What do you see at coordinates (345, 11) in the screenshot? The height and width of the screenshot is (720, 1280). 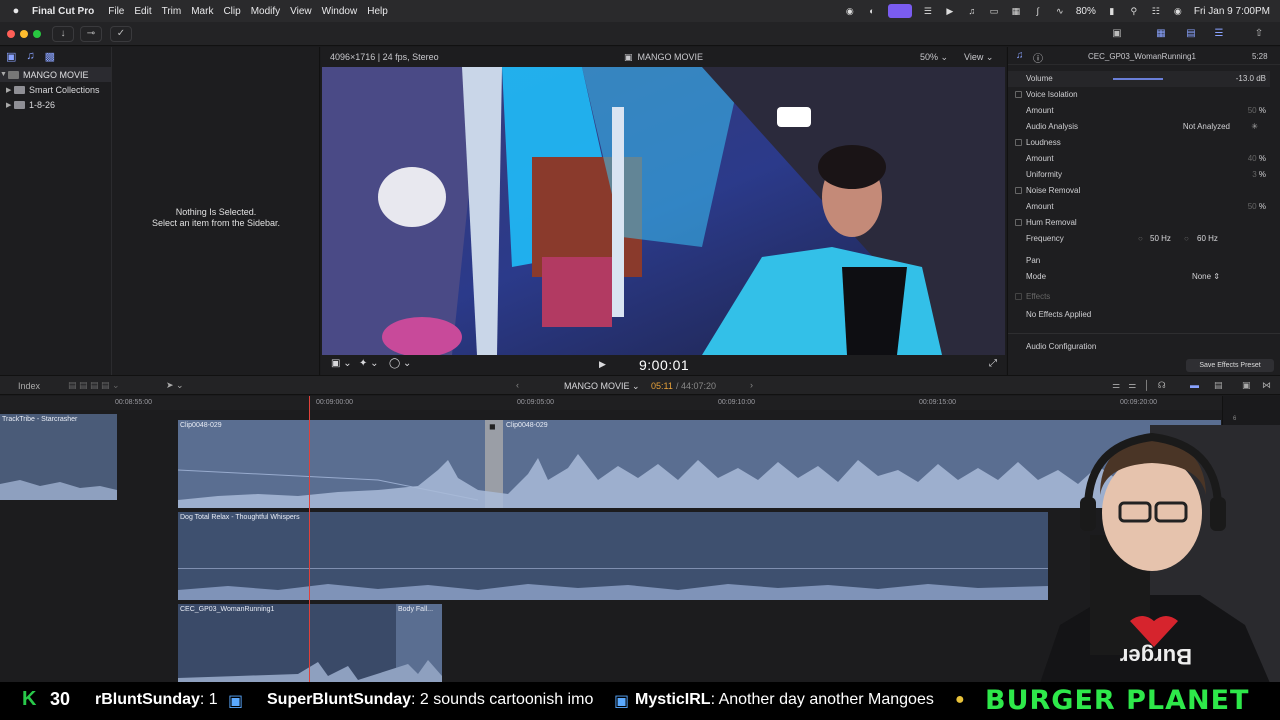 I see `menu-window: Window` at bounding box center [345, 11].